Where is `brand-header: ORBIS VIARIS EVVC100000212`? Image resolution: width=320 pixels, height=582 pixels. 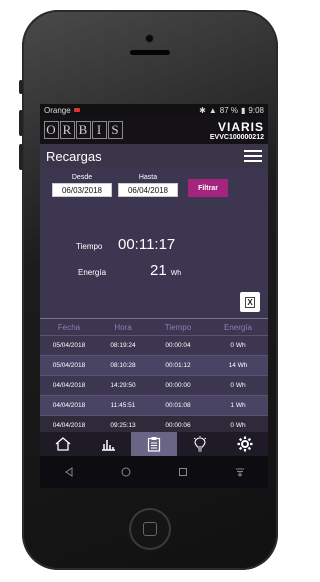
brand-header: ORBIS VIARIS EVVC100000212 is located at coordinates (154, 130).